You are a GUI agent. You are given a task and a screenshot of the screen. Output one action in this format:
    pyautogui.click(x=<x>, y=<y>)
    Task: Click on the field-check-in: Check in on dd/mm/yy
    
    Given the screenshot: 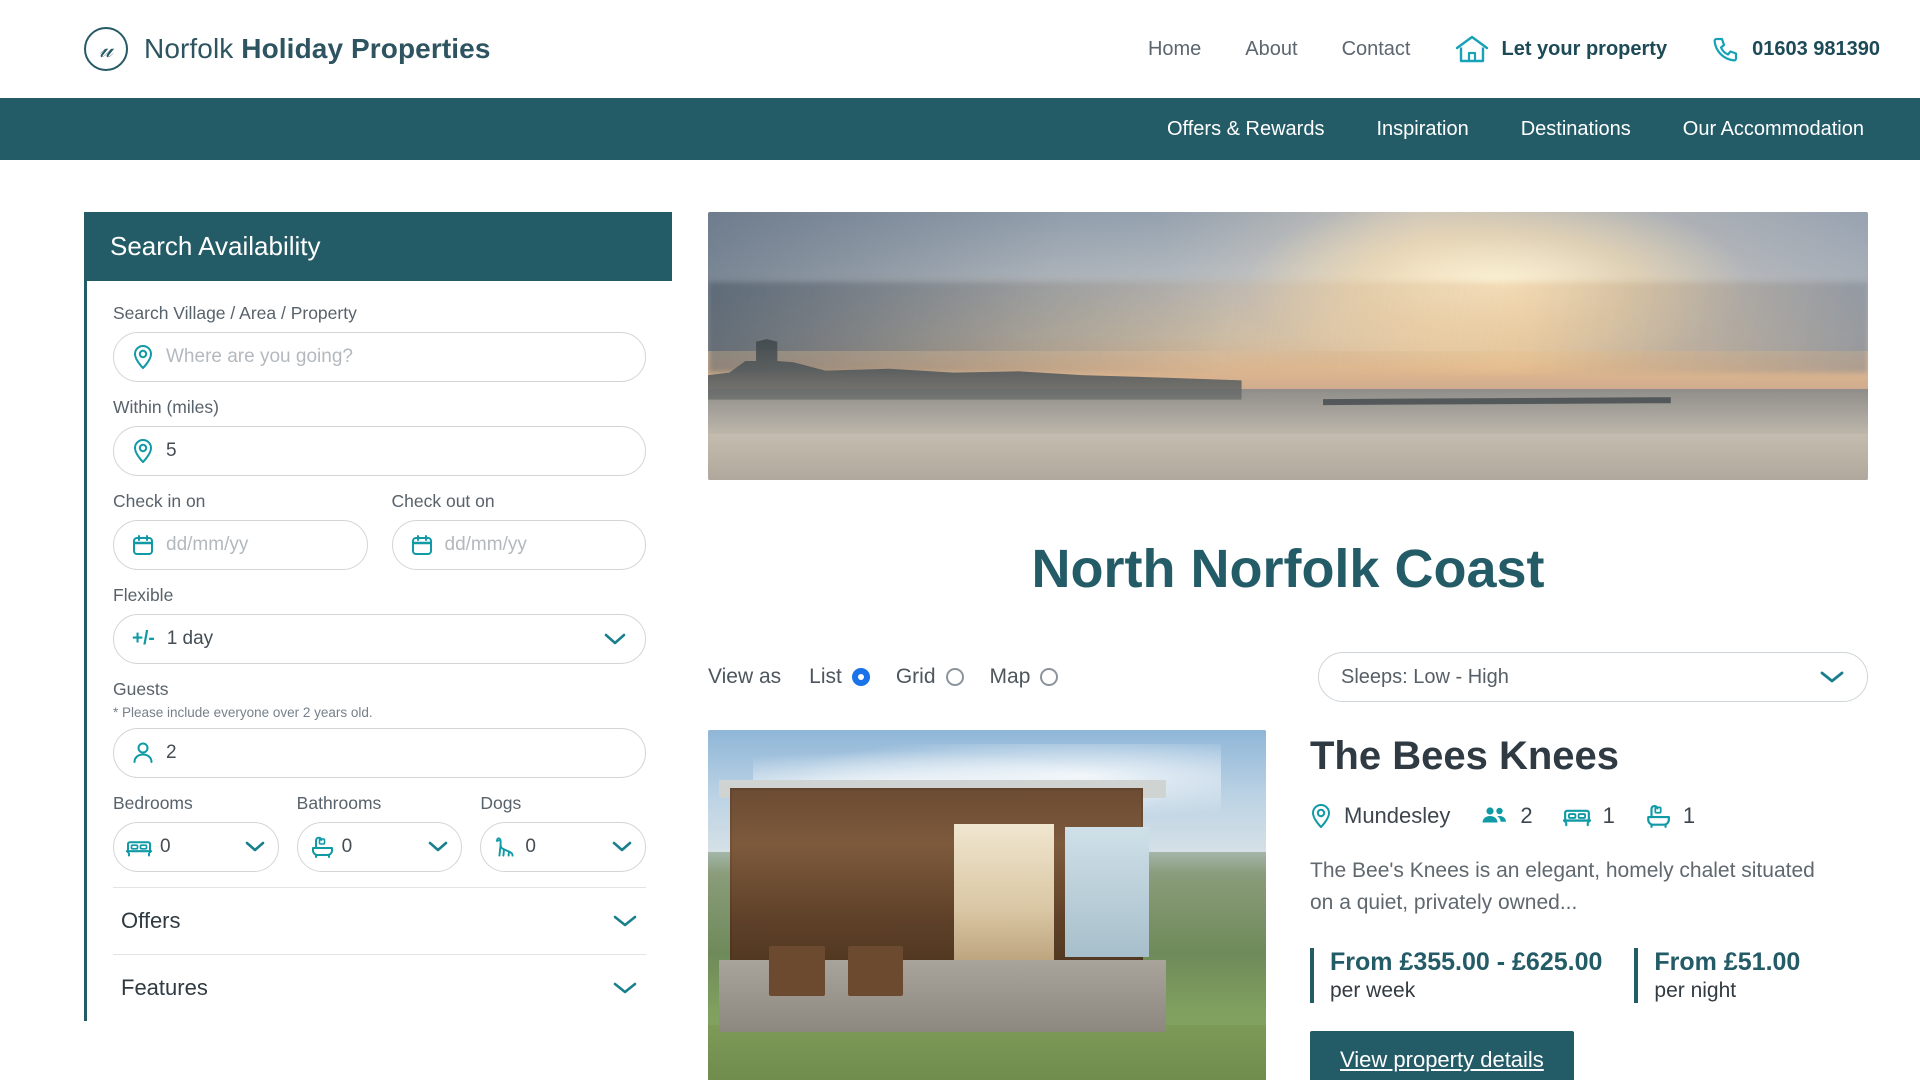 What is the action you would take?
    pyautogui.click(x=240, y=530)
    